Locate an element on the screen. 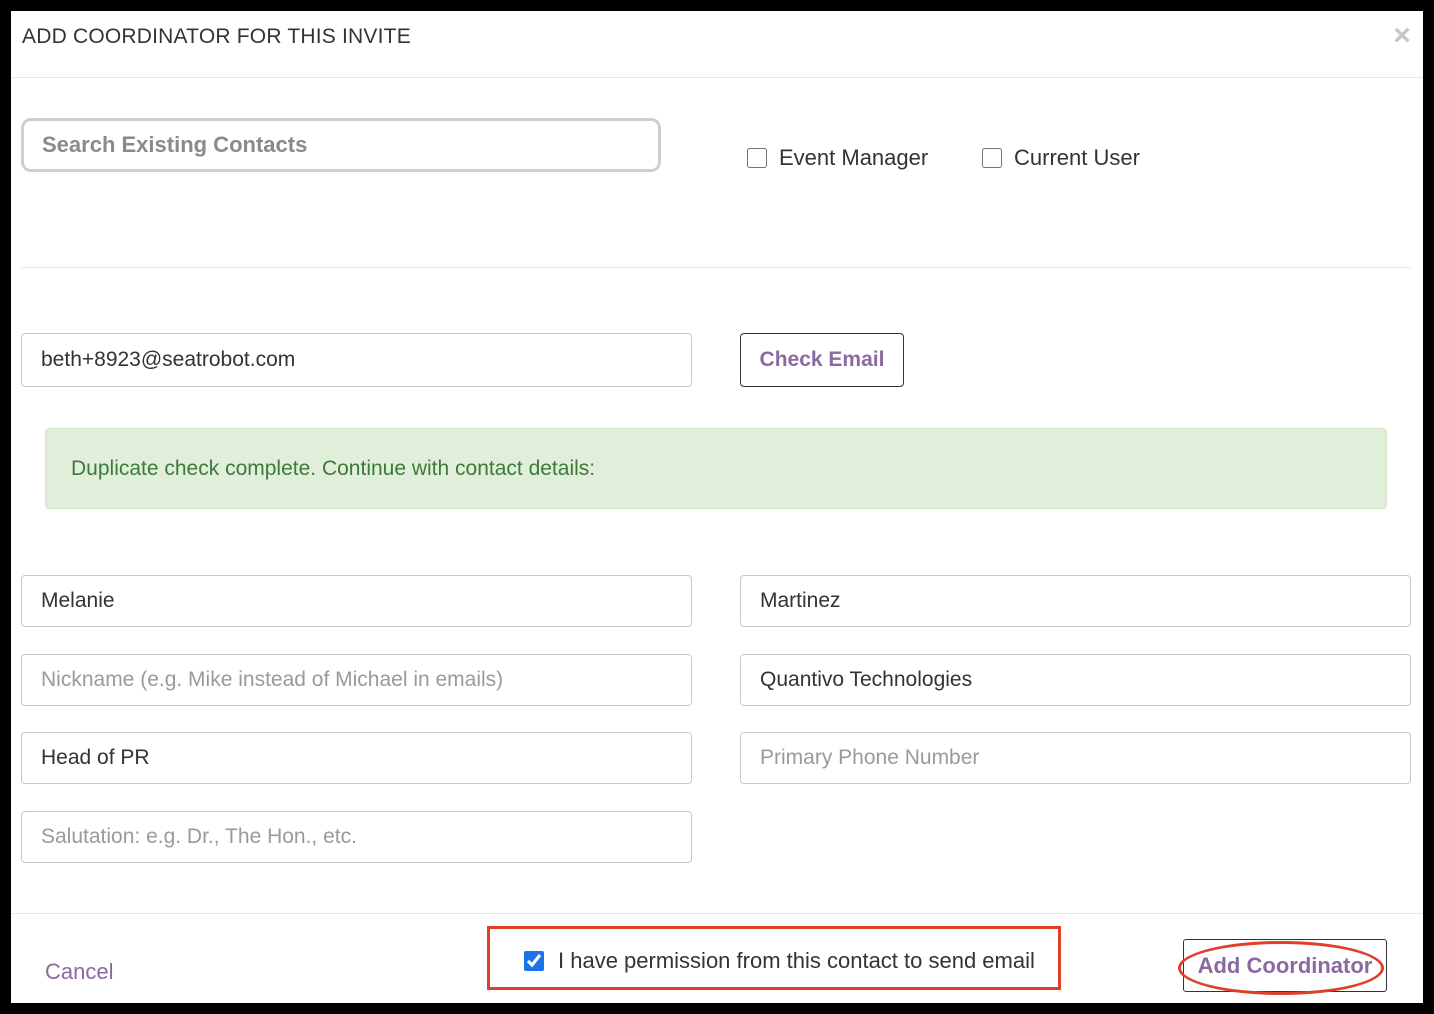  dialog-header: ADD COORDINATOR FOR THIS INVITE × is located at coordinates (717, 44).